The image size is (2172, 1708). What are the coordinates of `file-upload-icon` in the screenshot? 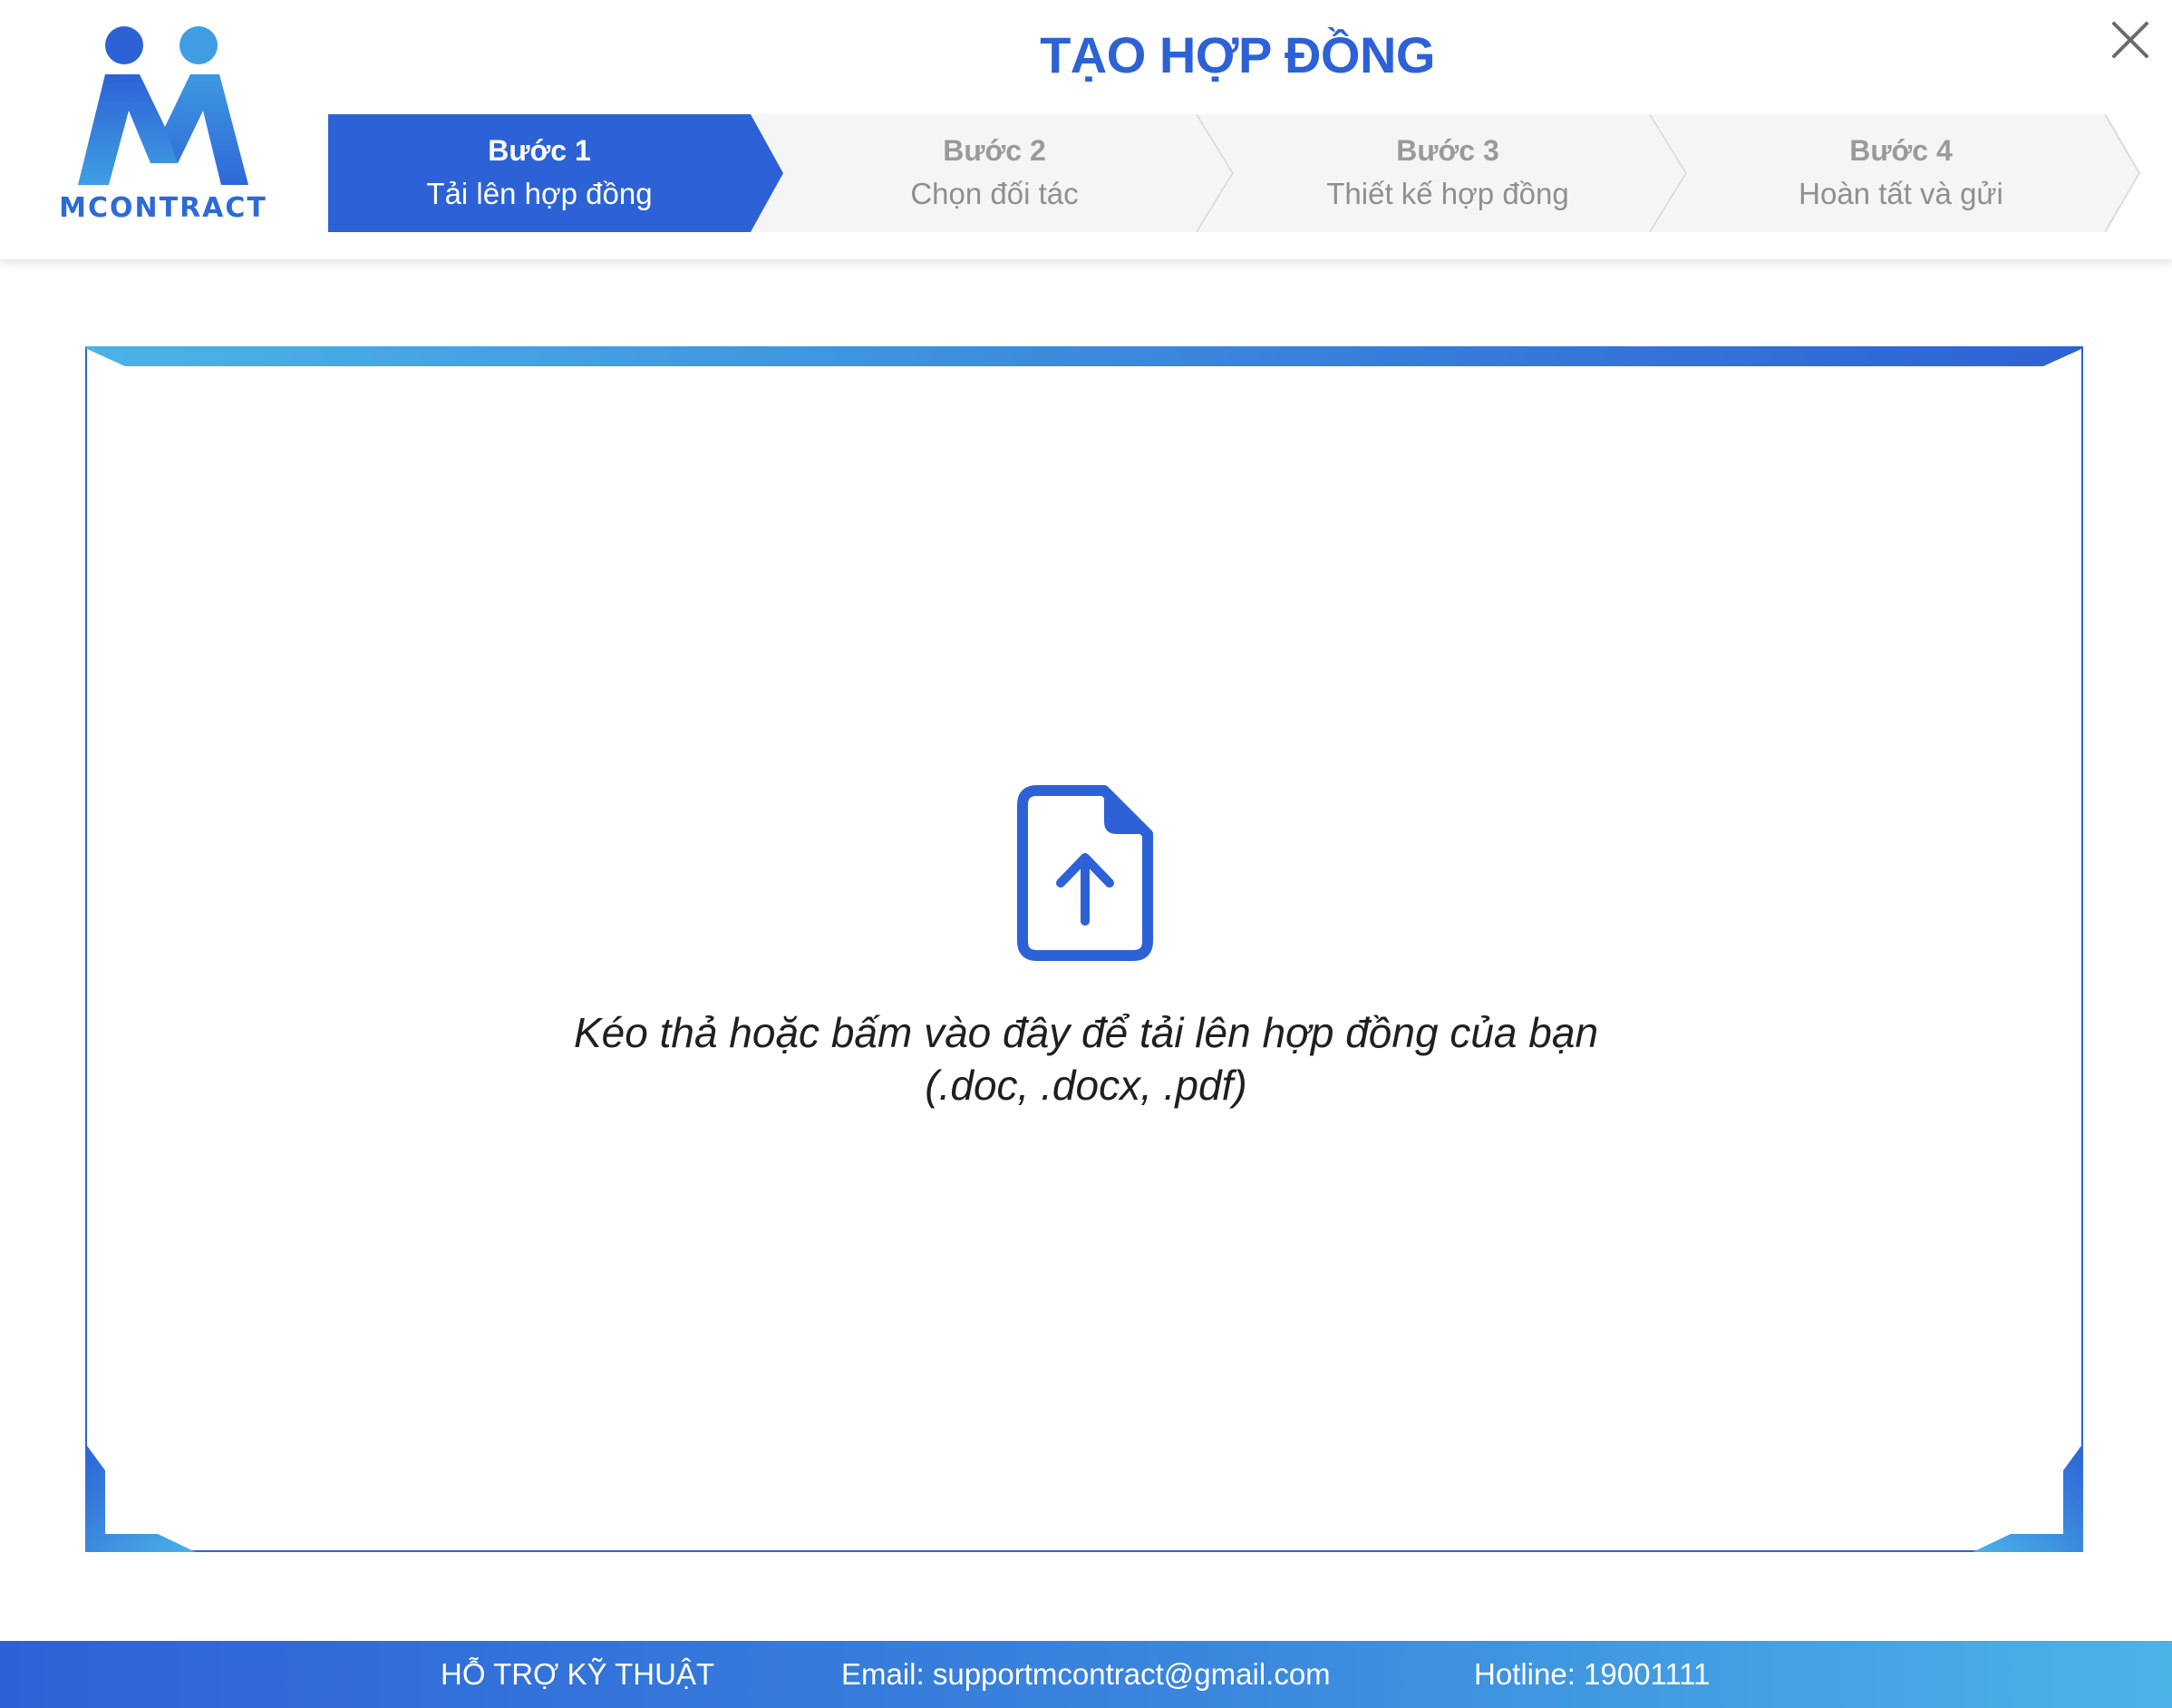 It's located at (1085, 873).